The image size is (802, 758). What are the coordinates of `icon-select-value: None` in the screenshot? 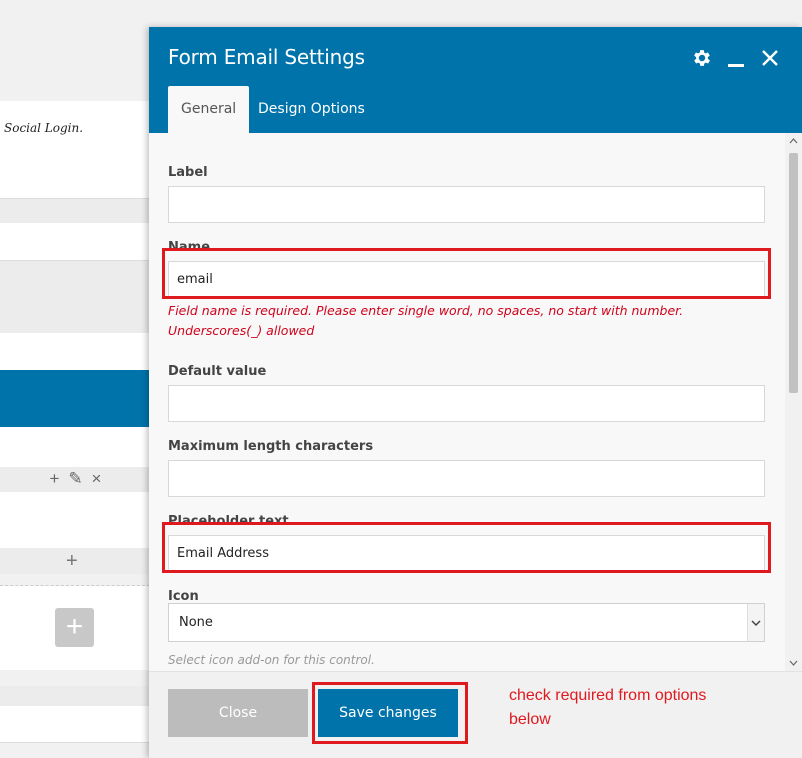 It's located at (196, 622).